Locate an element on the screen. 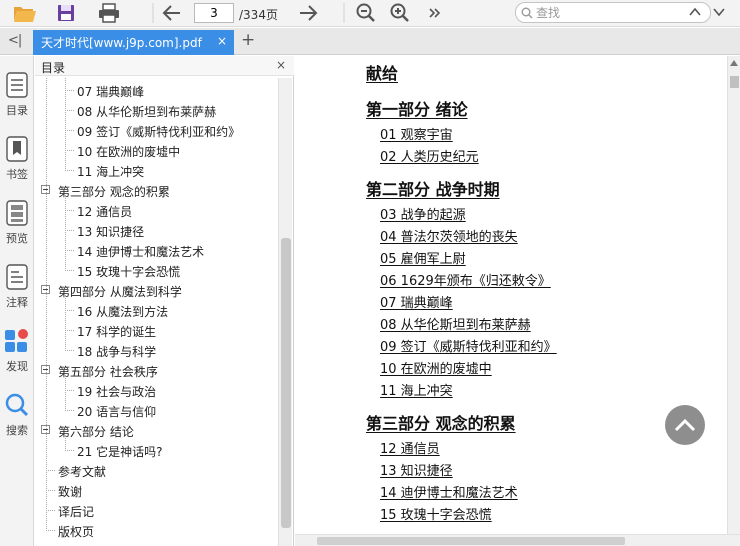  outline-item: 18 战争与科学 is located at coordinates (158, 350).